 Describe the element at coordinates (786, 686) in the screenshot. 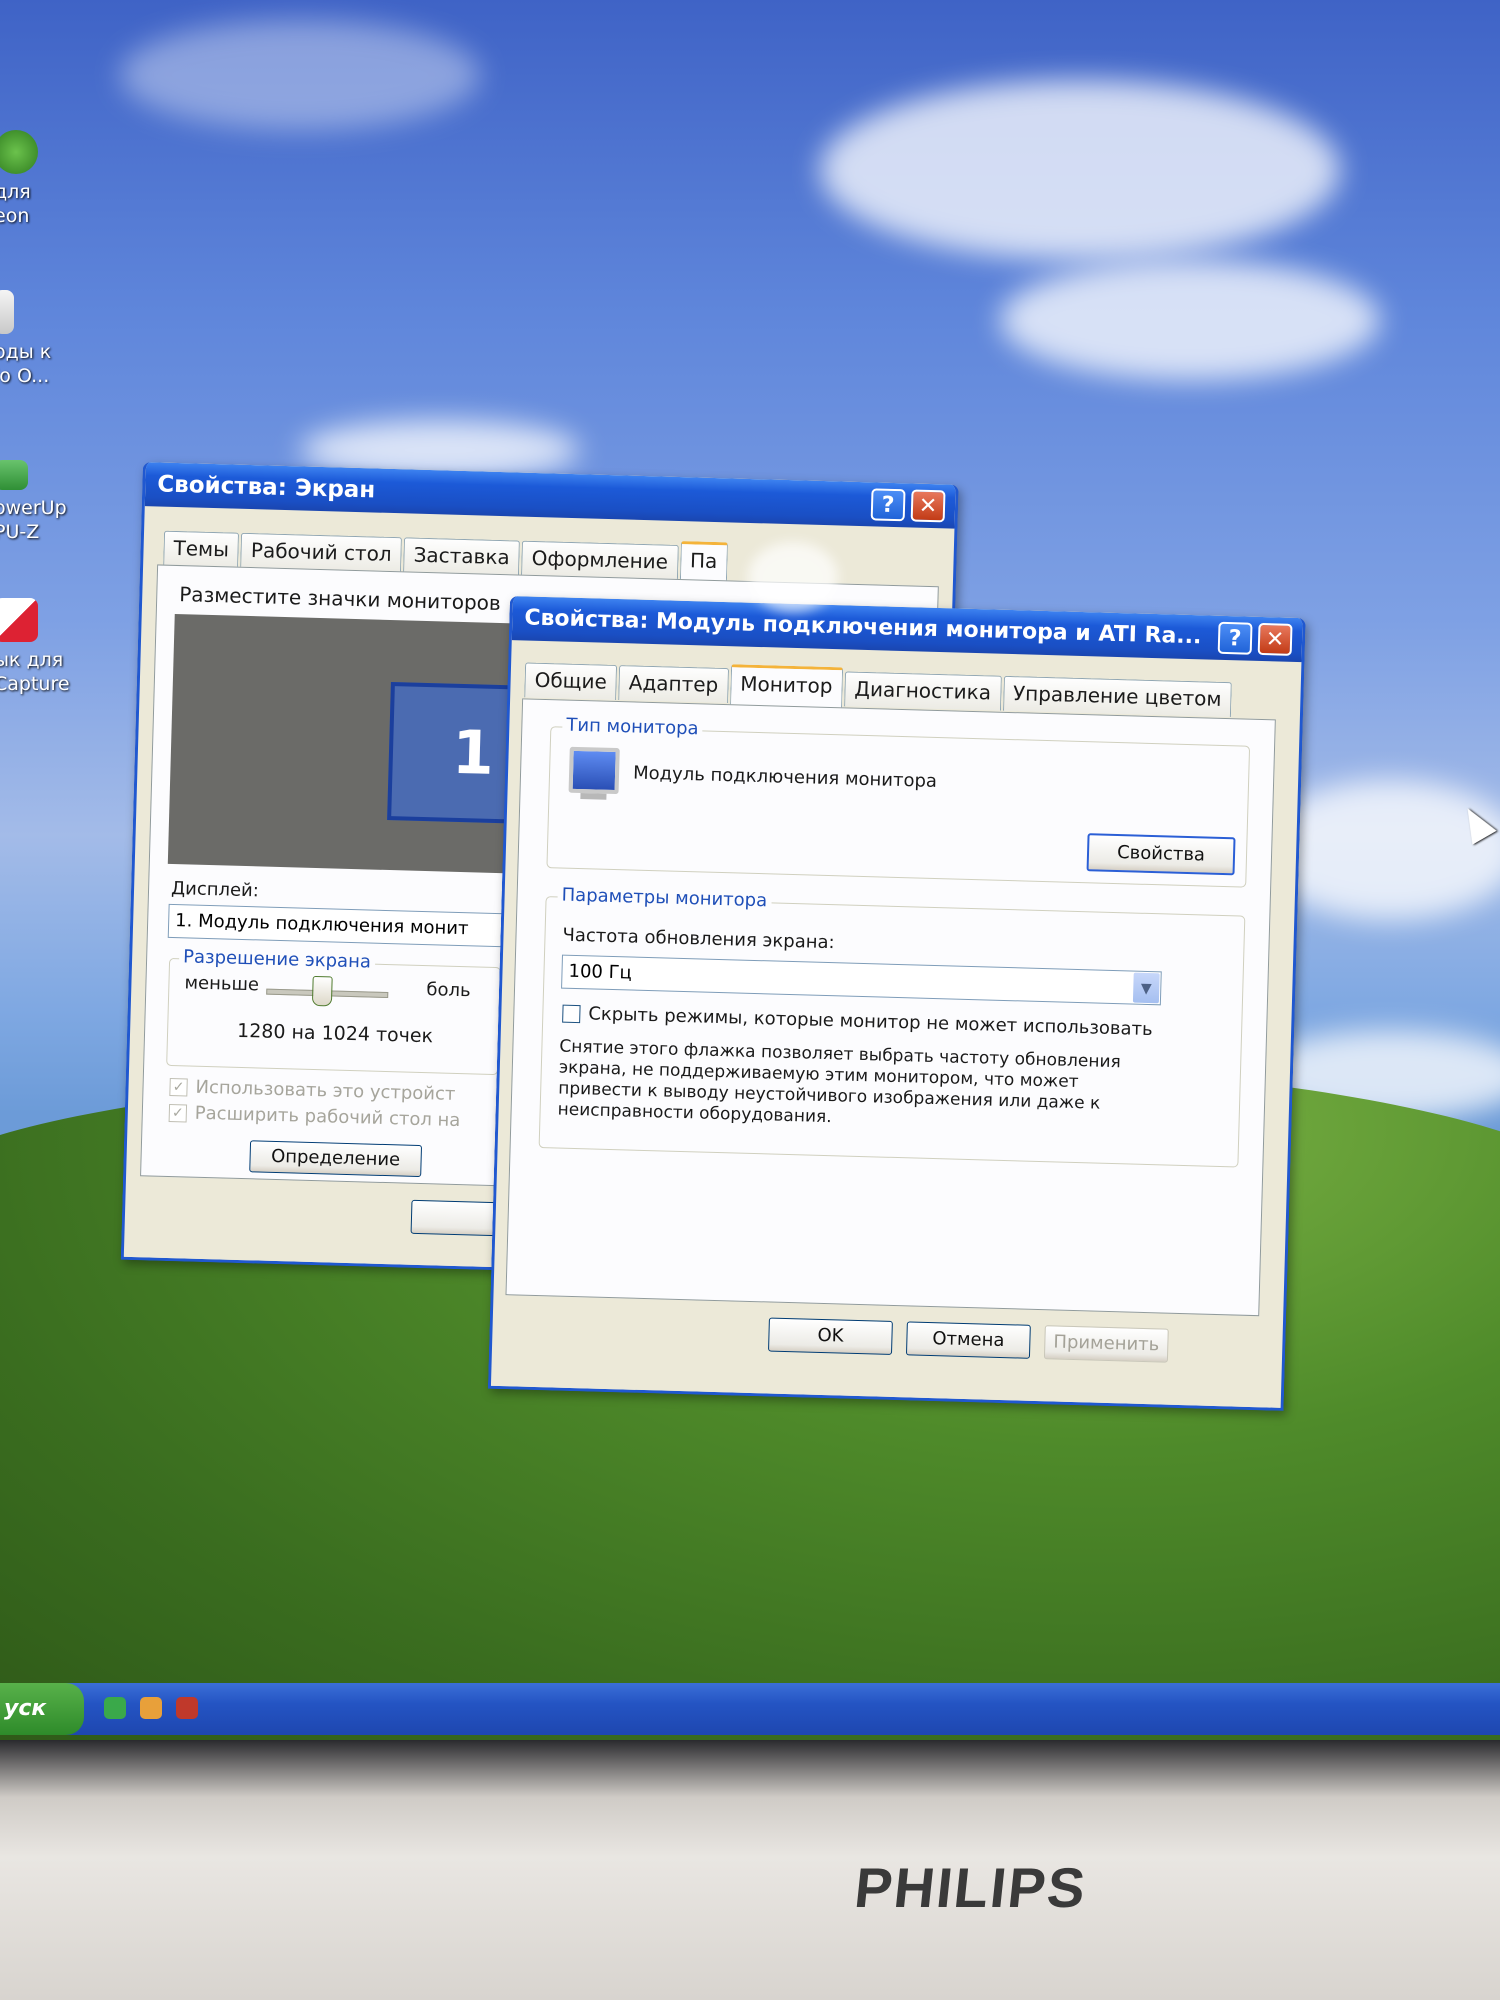

I see `tab-monitor: Монитор` at that location.